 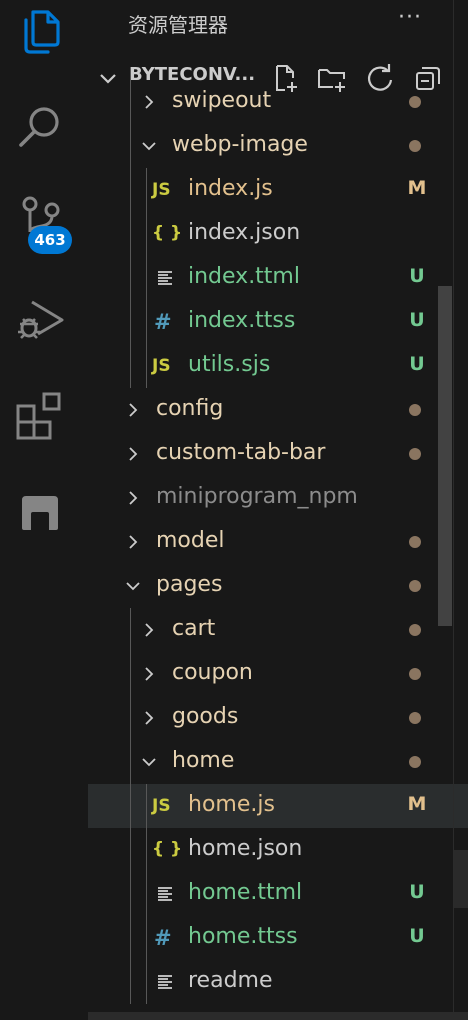 What do you see at coordinates (278, 542) in the screenshot?
I see `tree-folder-row: model` at bounding box center [278, 542].